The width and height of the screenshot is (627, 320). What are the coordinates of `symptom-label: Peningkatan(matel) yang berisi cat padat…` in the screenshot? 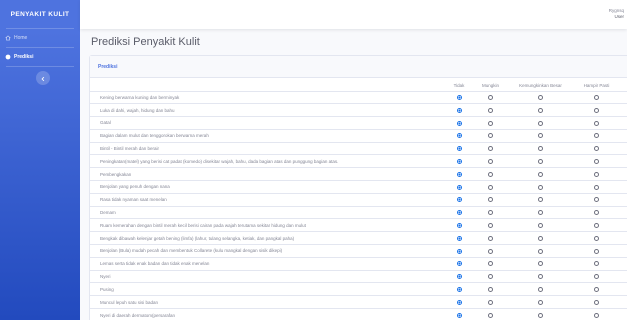 It's located at (267, 161).